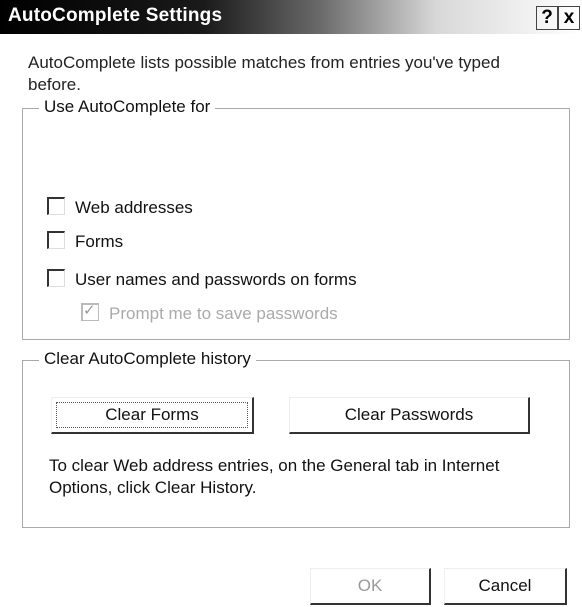 This screenshot has height=607, width=582. I want to click on window-title: AutoComplete Settings, so click(115, 15).